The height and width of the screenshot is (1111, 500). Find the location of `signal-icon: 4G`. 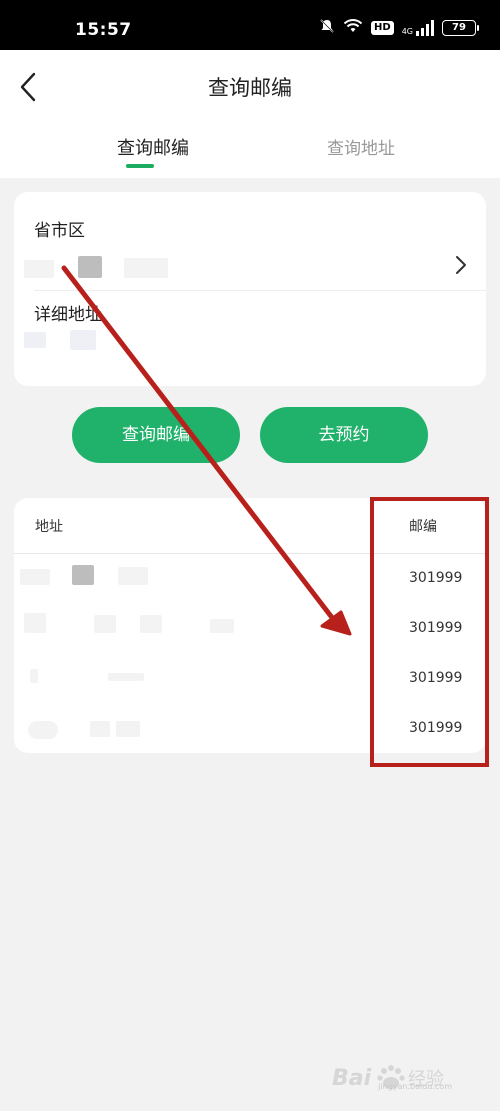

signal-icon: 4G is located at coordinates (418, 28).